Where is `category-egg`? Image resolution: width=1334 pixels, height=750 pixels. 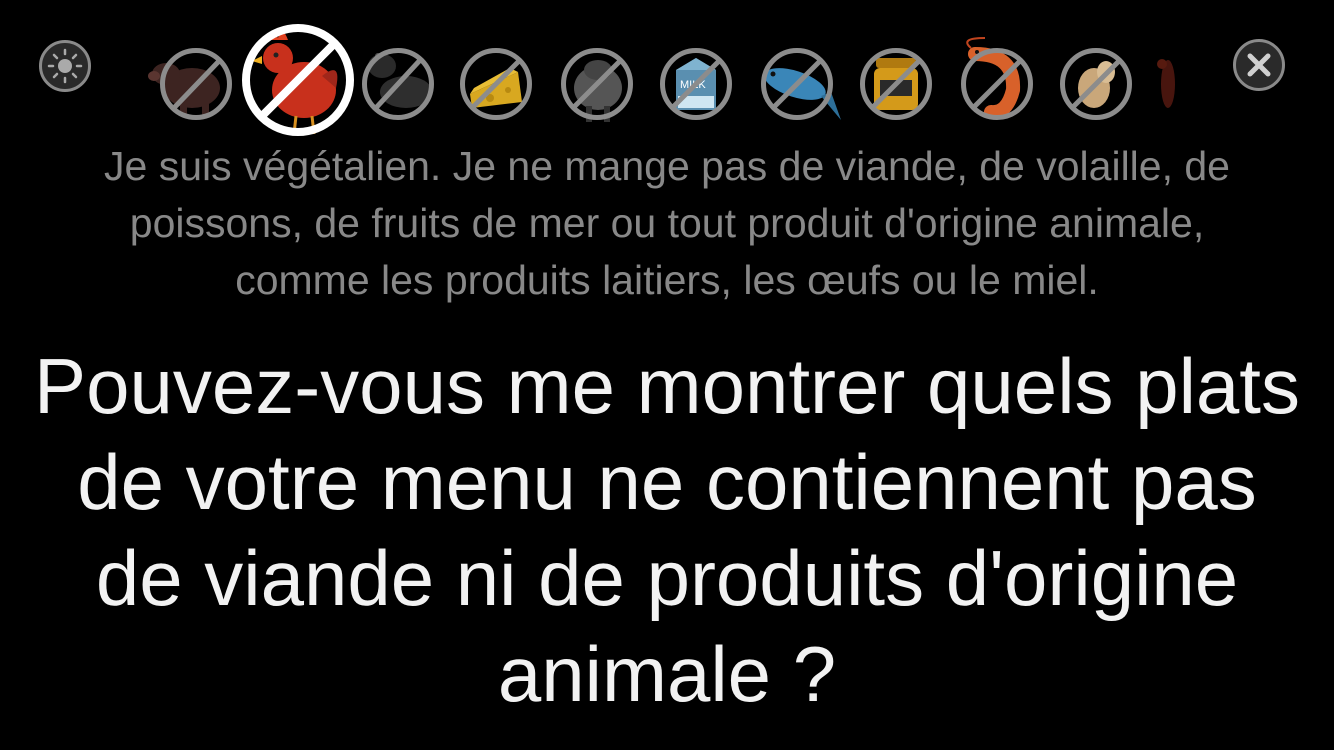
category-egg is located at coordinates (1096, 84).